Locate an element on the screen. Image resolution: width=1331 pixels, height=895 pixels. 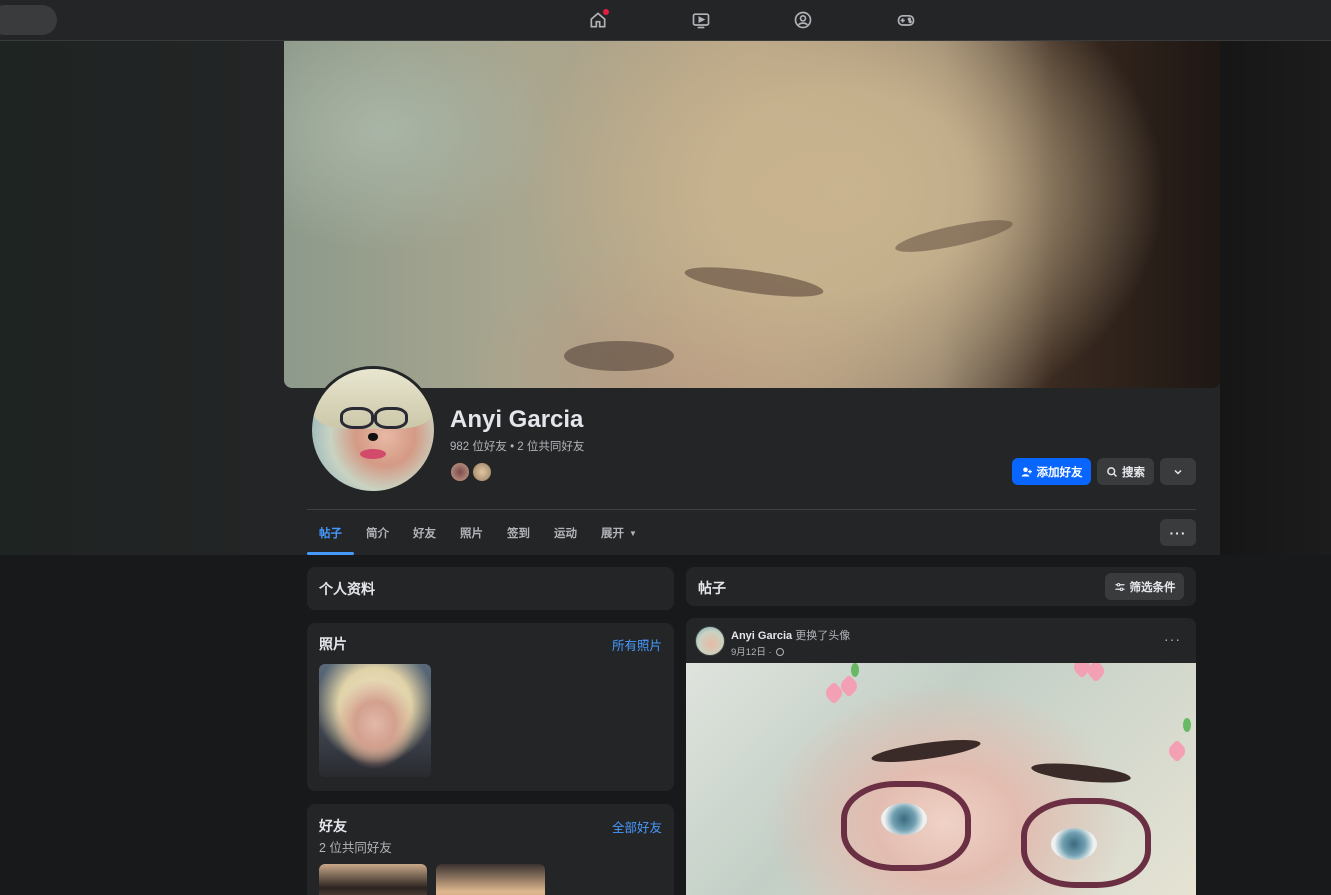
friends-title: 好友 is located at coordinates (333, 826).